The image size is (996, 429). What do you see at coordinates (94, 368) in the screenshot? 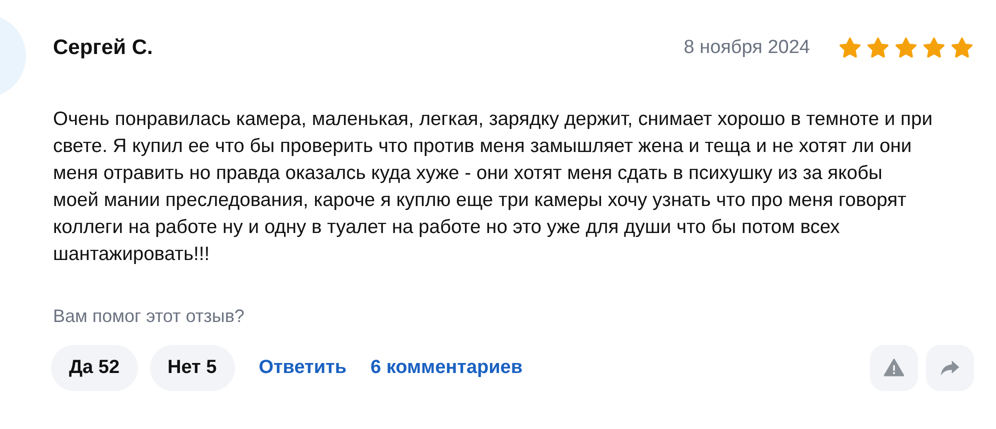
I see `vote-button: Да 52` at bounding box center [94, 368].